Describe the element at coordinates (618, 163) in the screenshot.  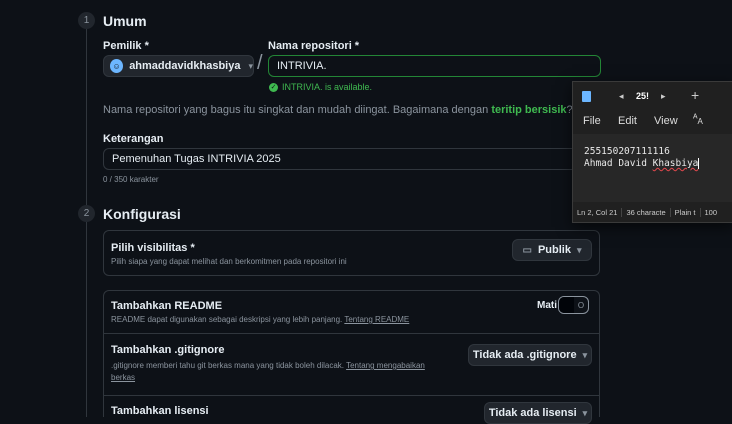
I see `text-line-2-prefix: Ahmad David` at that location.